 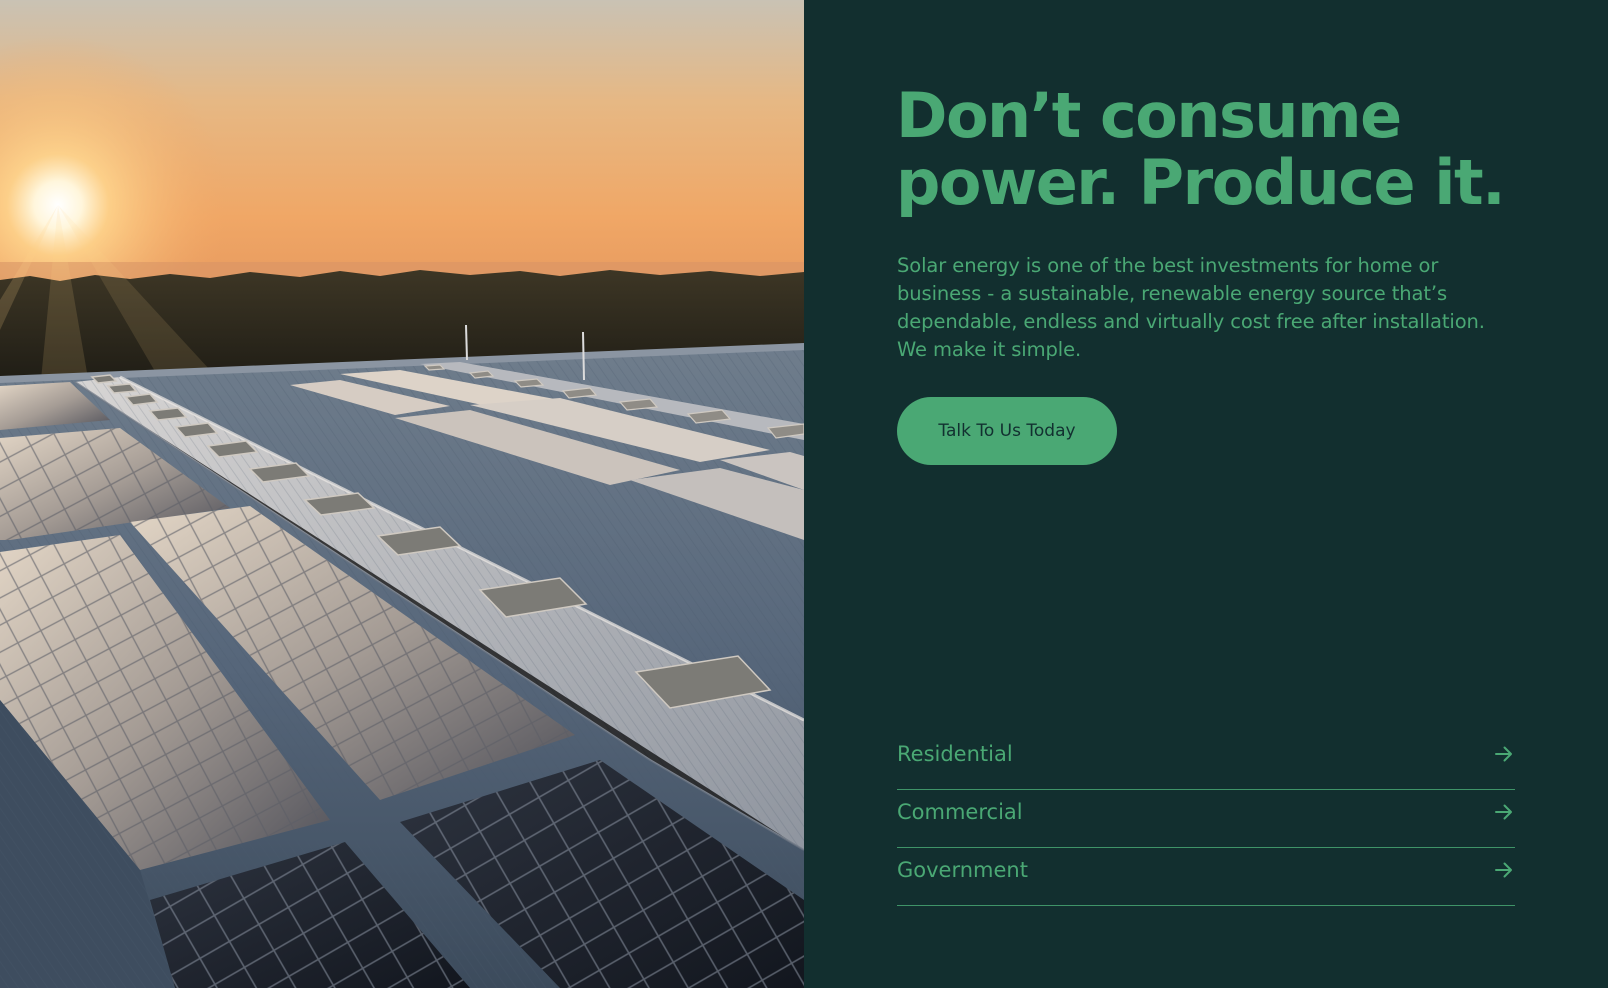 I want to click on headline-line-1: Don’t consume, so click(x=1149, y=115).